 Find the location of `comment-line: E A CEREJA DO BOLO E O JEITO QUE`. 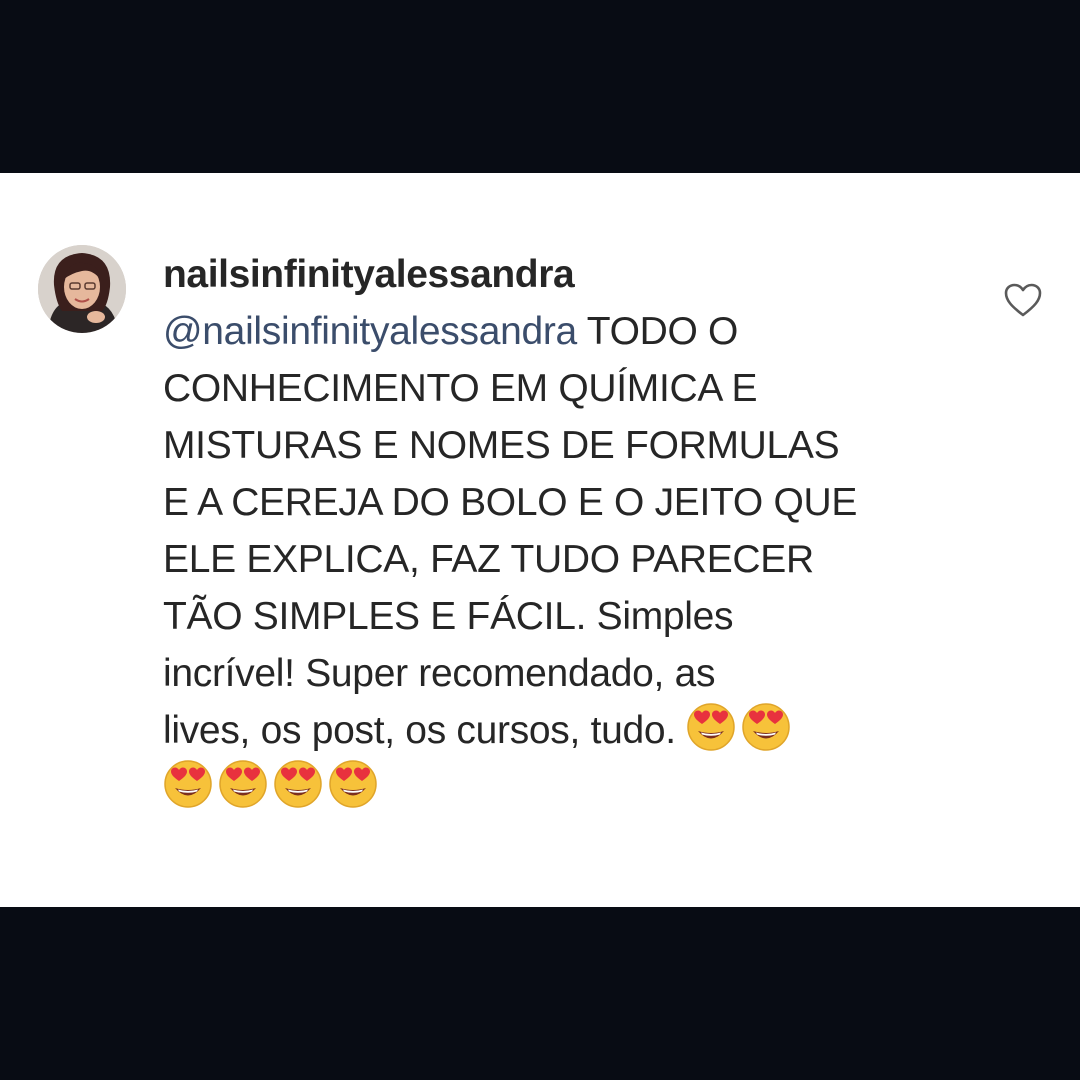

comment-line: E A CEREJA DO BOLO E O JEITO QUE is located at coordinates (510, 502).